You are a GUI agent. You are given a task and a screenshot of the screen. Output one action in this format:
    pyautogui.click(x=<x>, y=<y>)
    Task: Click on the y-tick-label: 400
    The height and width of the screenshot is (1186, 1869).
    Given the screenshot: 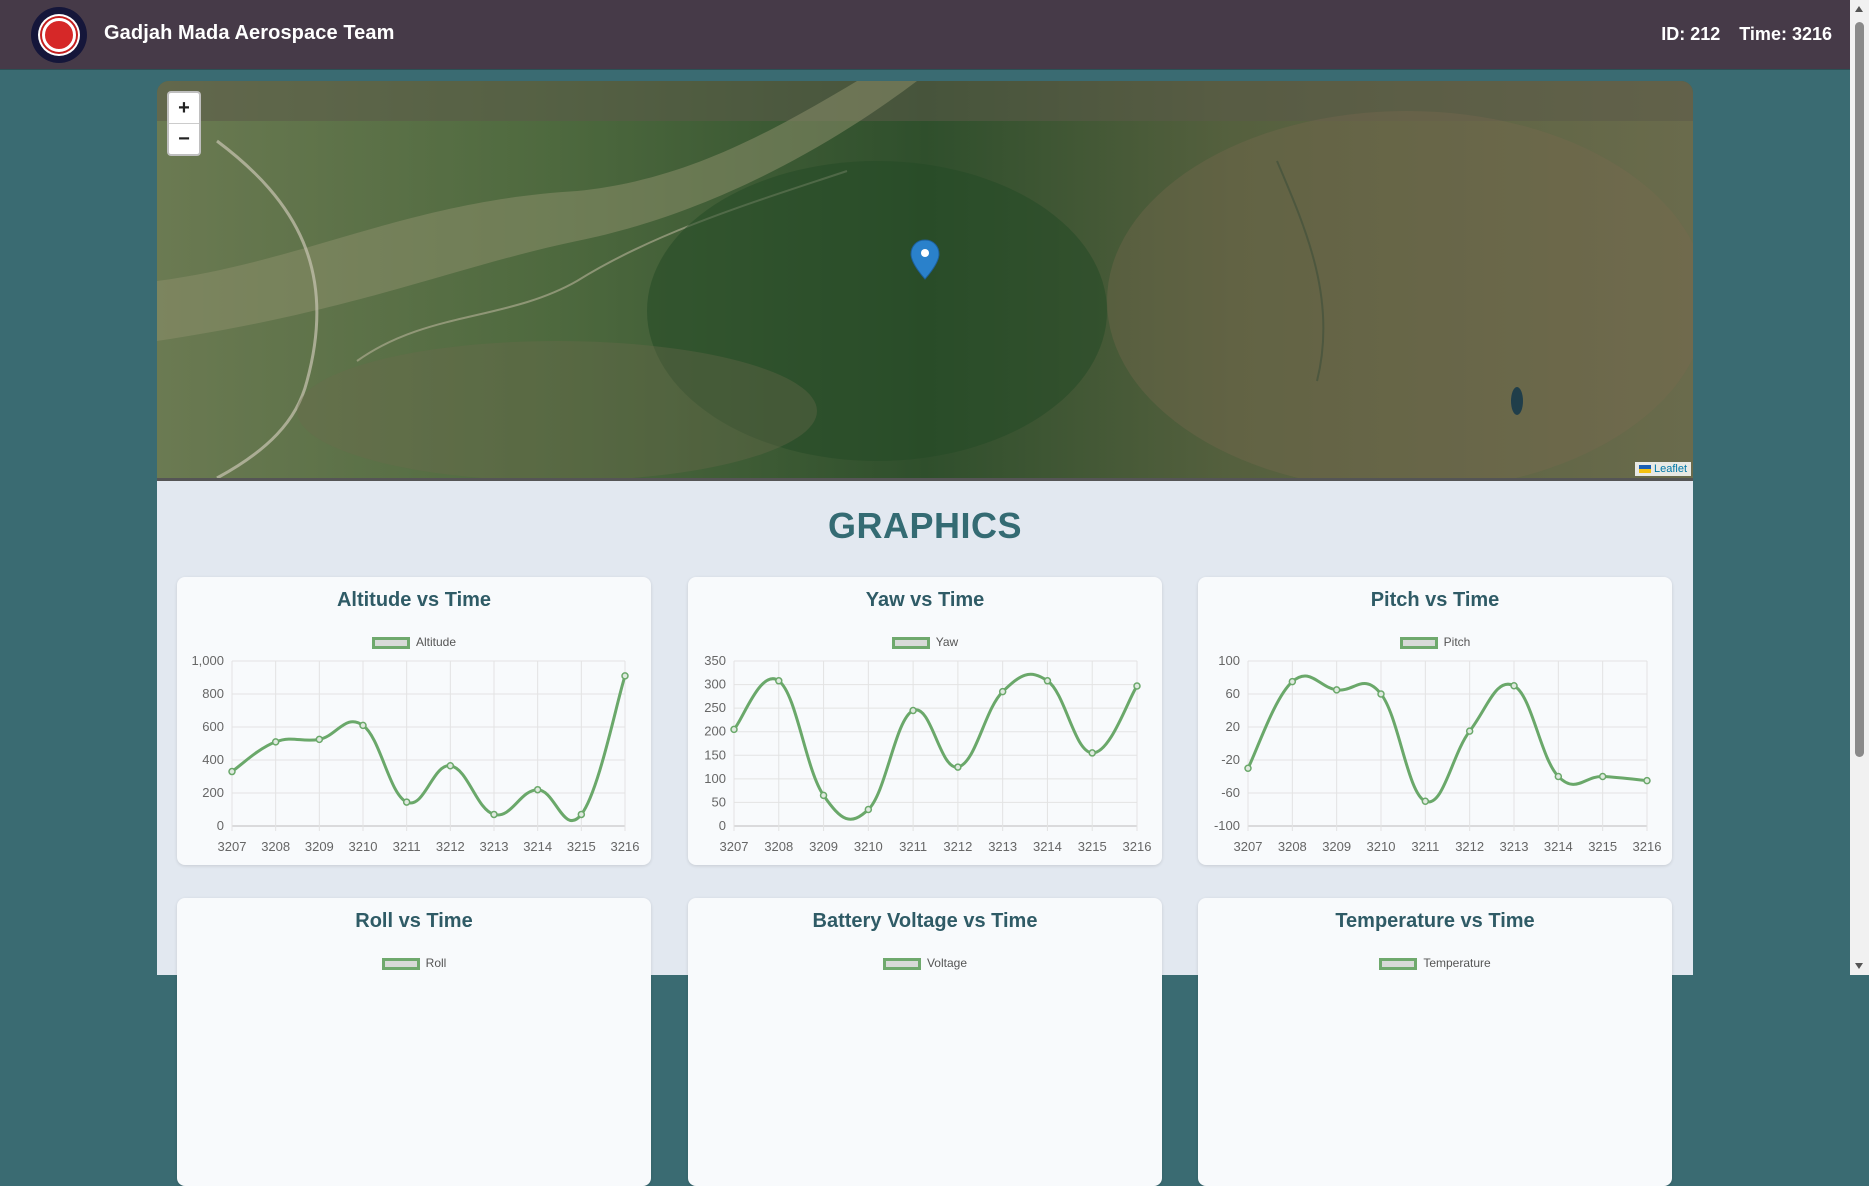 What is the action you would take?
    pyautogui.click(x=213, y=759)
    